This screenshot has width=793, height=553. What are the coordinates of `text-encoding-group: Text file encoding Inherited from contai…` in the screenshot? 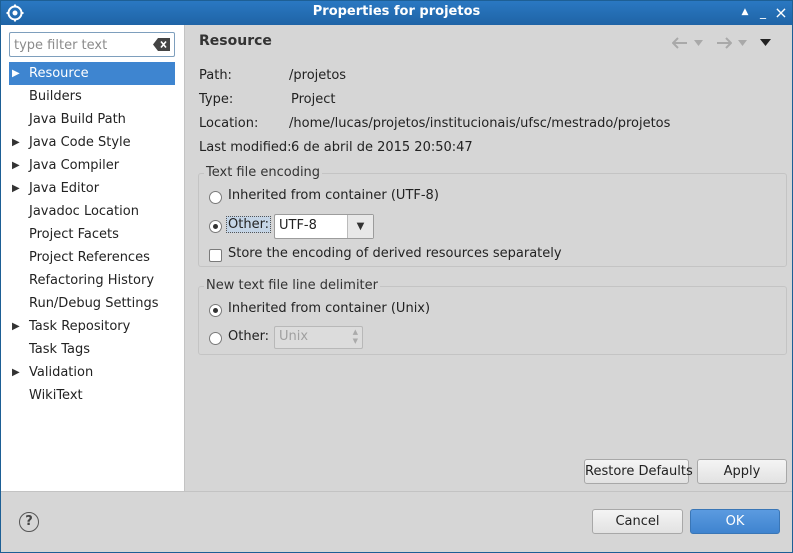 It's located at (492, 216).